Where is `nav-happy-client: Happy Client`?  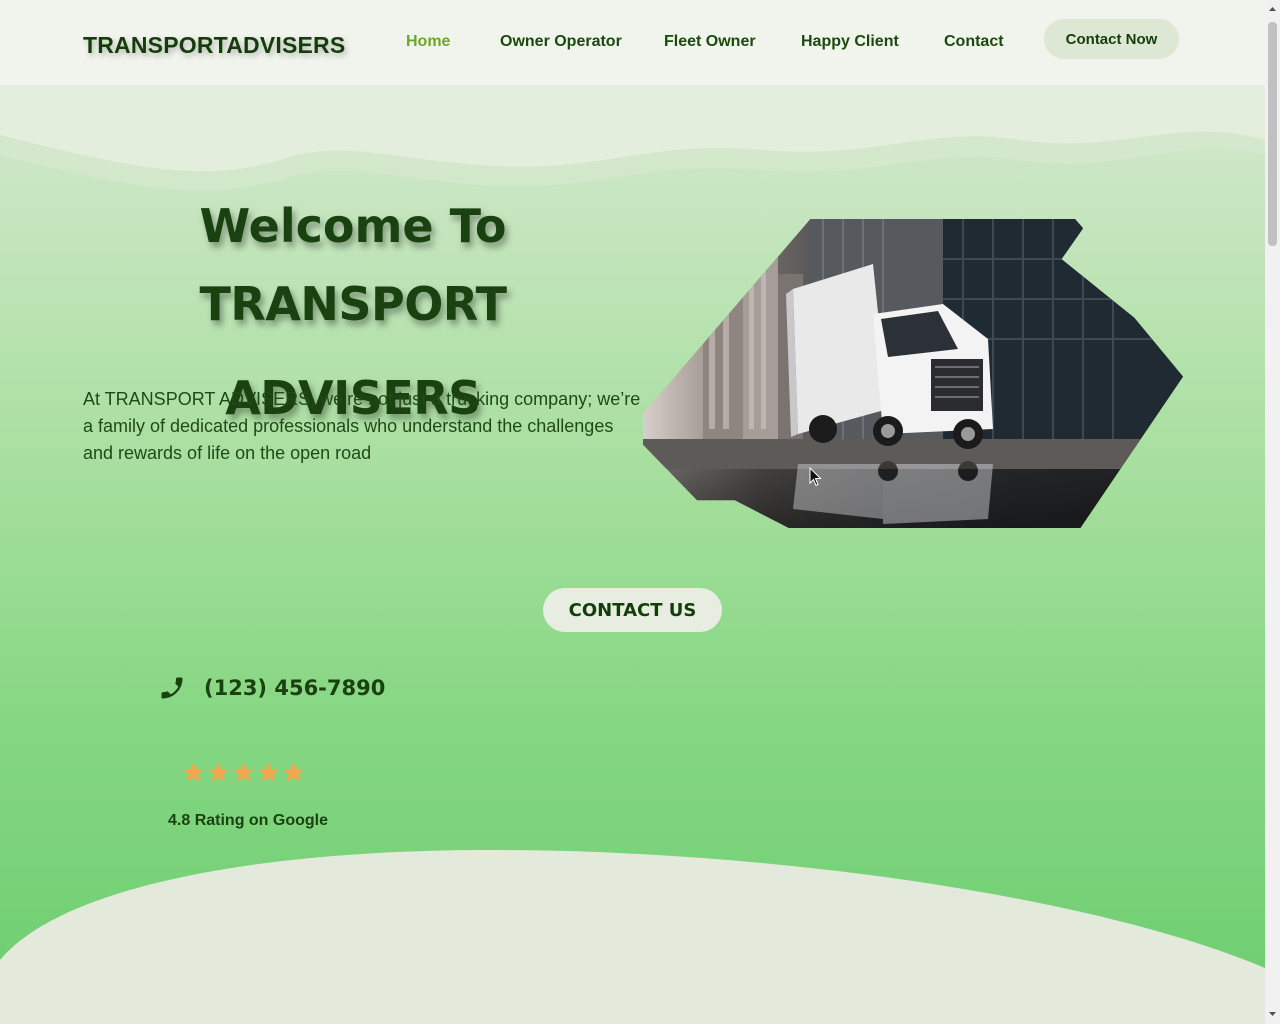 nav-happy-client: Happy Client is located at coordinates (850, 42).